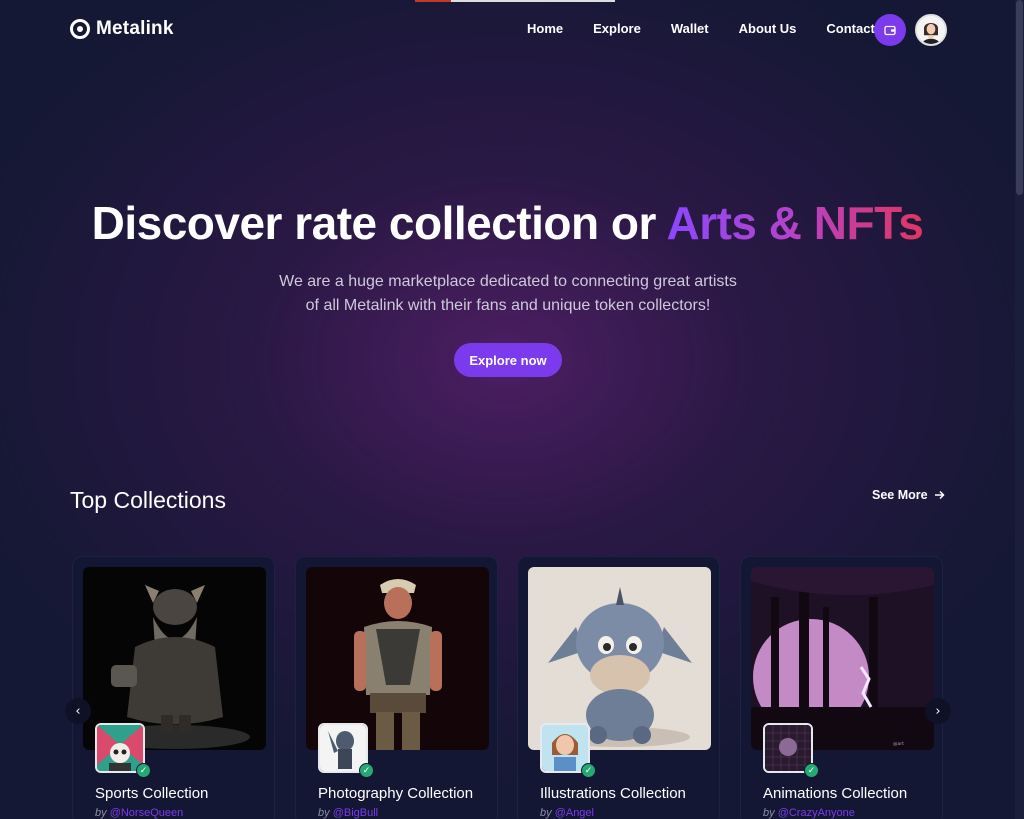 The image size is (1024, 819). What do you see at coordinates (850, 28) in the screenshot?
I see `nav-contact: Contact` at bounding box center [850, 28].